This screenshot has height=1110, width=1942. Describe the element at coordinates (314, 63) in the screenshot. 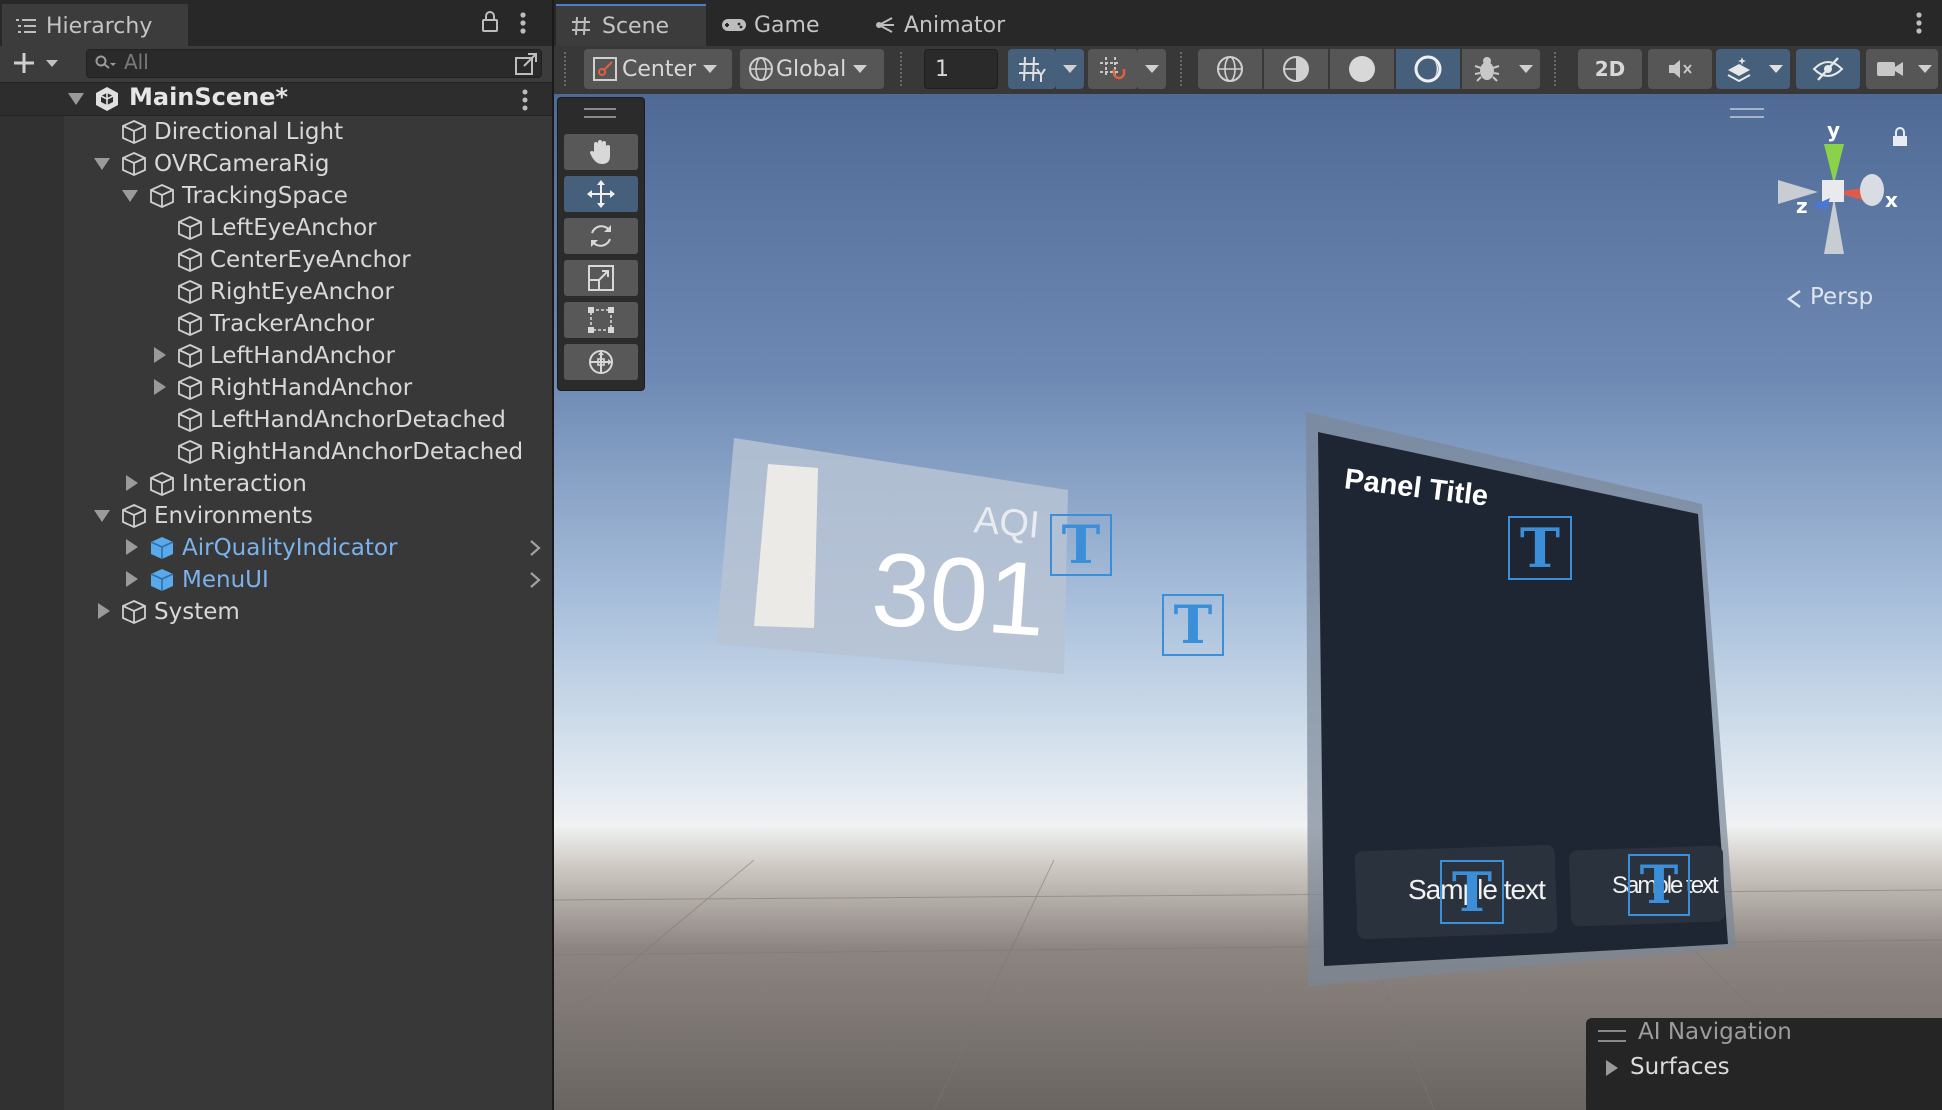

I see `search-input` at that location.